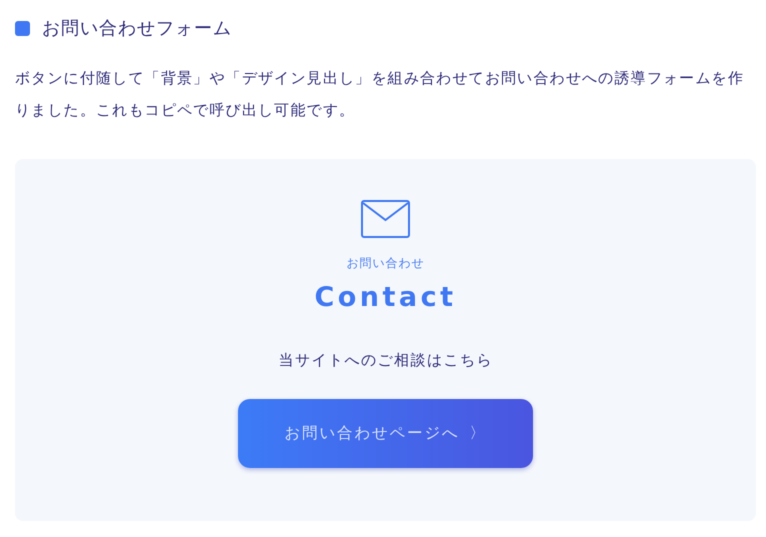  What do you see at coordinates (380, 94) in the screenshot?
I see `description-text: ボタンに付随して「背景」や「デザイン見出し」を組み合わせてお問い合わせへの誘導フォームを作りました。これもコピペで呼び出し可能です。` at bounding box center [380, 94].